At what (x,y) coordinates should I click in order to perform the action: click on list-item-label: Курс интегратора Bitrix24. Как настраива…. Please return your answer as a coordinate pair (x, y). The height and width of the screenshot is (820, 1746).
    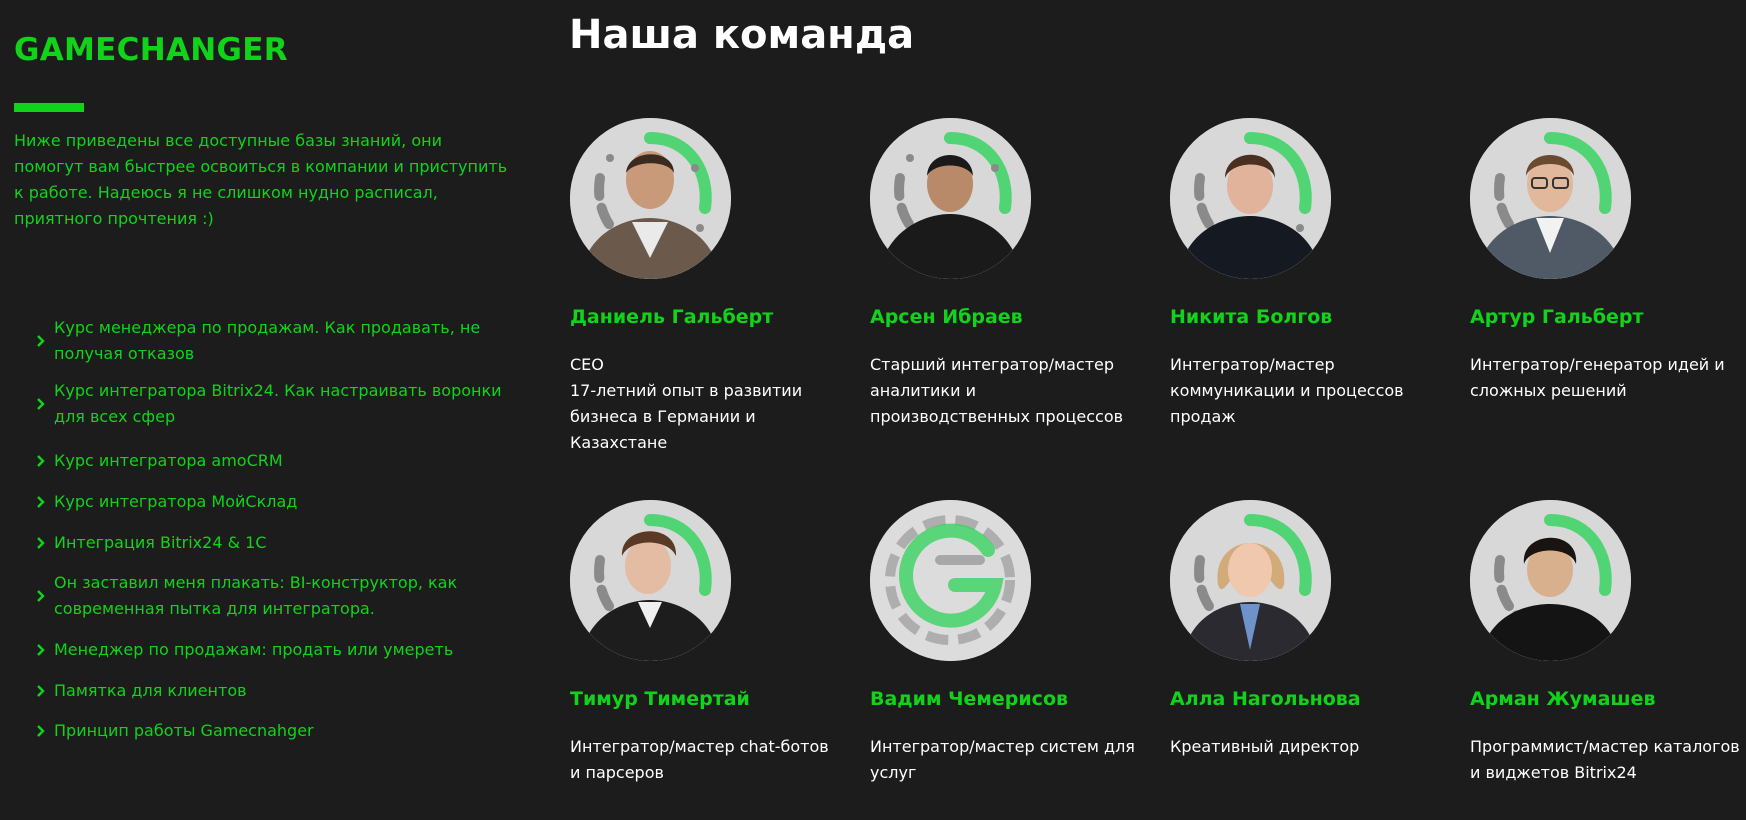
    Looking at the image, I should click on (278, 403).